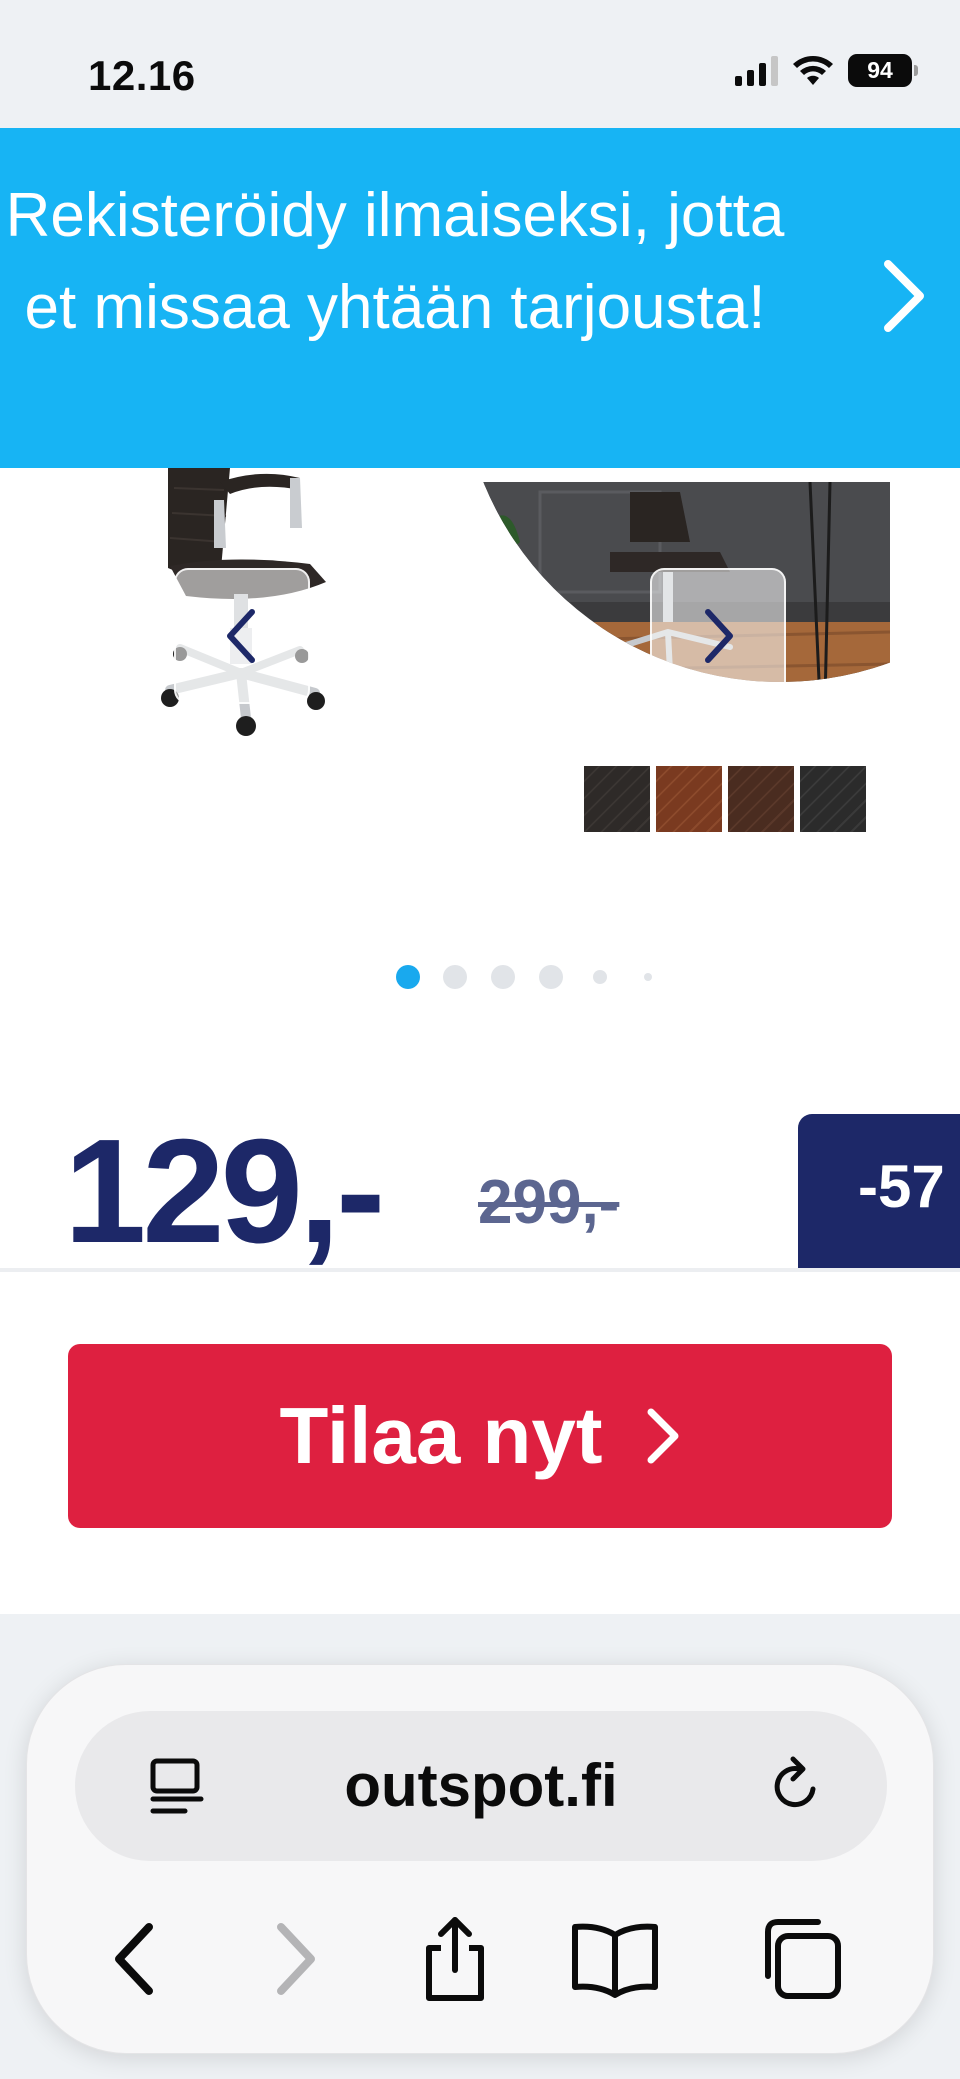  I want to click on wifi-icon, so click(813, 70).